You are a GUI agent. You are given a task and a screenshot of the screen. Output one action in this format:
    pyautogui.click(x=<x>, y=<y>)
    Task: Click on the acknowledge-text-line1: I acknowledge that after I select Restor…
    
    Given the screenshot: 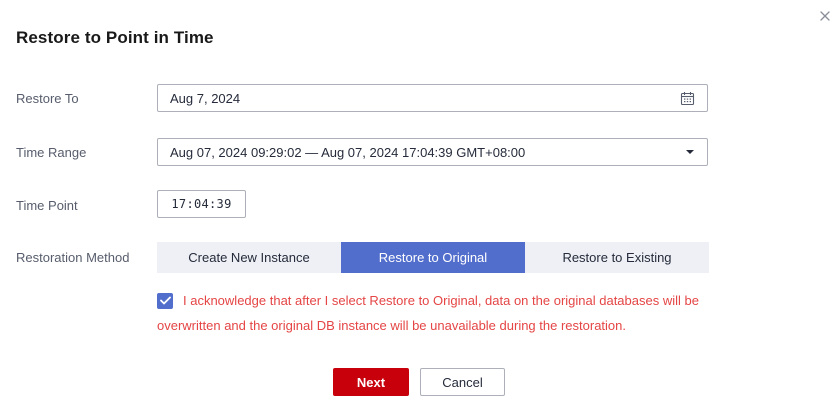 What is the action you would take?
    pyautogui.click(x=441, y=300)
    